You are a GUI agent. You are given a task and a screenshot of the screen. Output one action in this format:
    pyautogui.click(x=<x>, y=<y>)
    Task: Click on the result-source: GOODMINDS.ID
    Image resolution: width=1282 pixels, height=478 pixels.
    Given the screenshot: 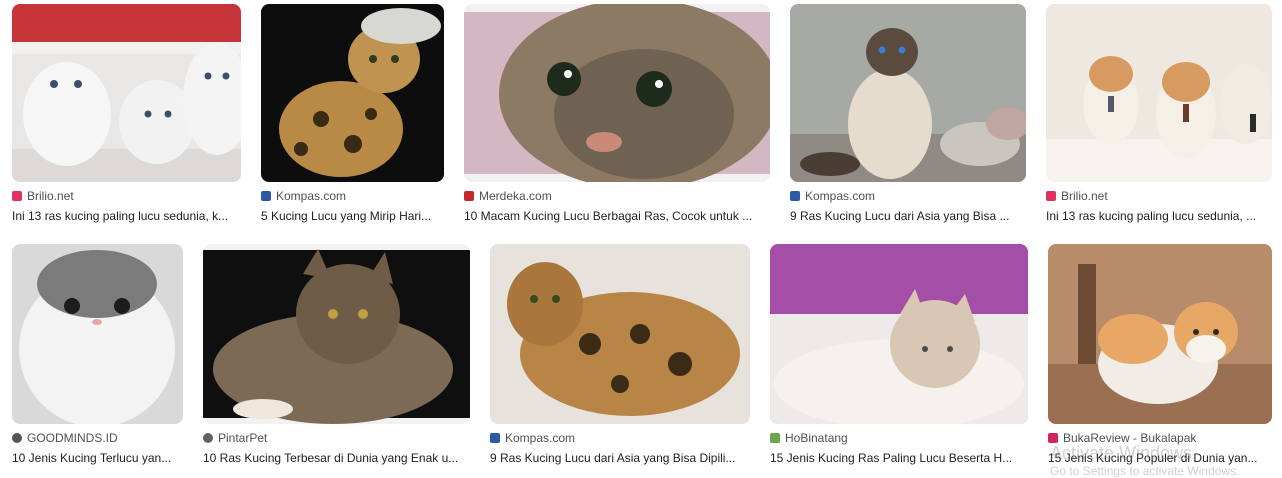 What is the action you would take?
    pyautogui.click(x=65, y=438)
    